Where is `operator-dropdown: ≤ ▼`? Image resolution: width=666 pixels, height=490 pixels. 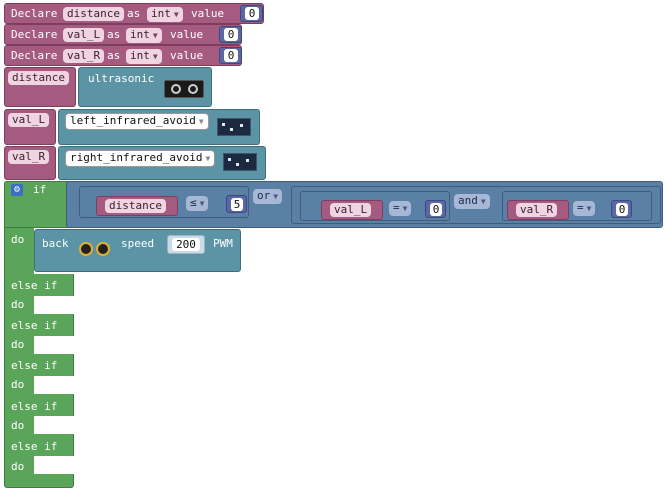 operator-dropdown: ≤ ▼ is located at coordinates (197, 203).